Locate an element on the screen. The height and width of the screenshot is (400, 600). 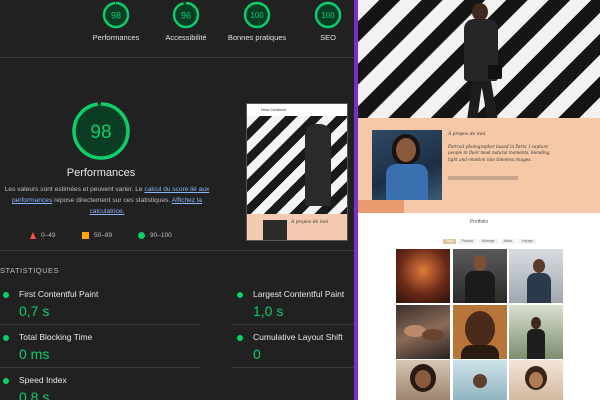
filter-fashion: Mode is located at coordinates (508, 241).